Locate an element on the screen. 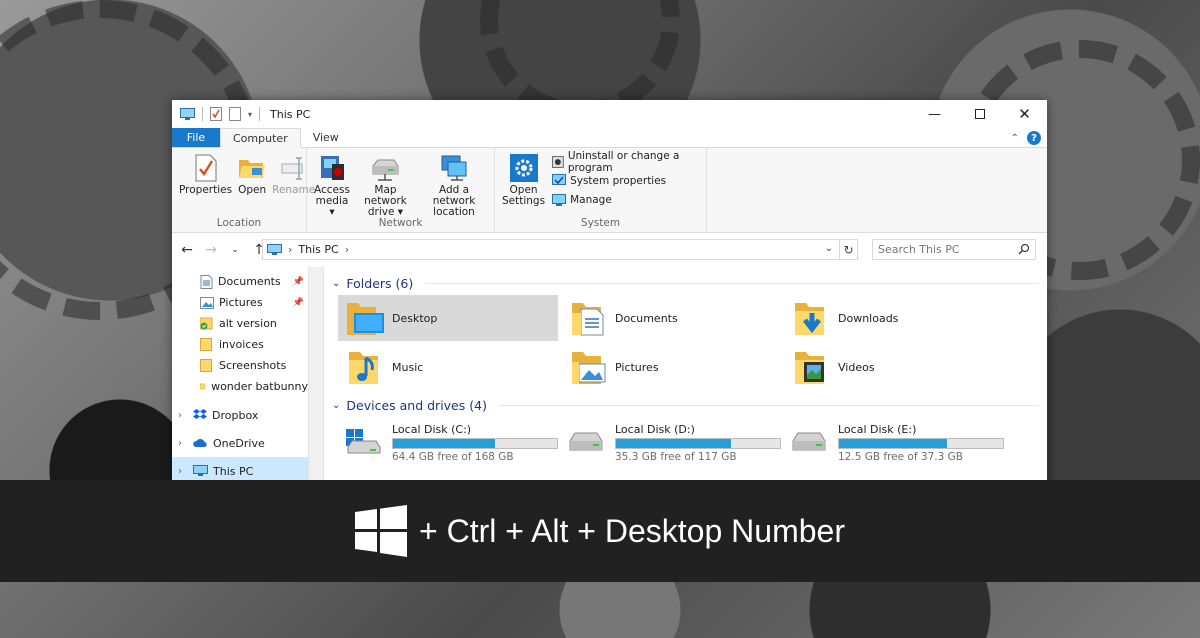 The width and height of the screenshot is (1200, 638). address-dropdown-icon: ⌄ is located at coordinates (829, 248).